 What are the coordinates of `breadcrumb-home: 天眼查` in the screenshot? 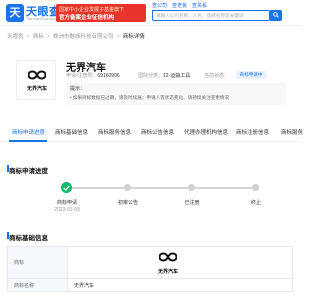 It's located at (15, 37).